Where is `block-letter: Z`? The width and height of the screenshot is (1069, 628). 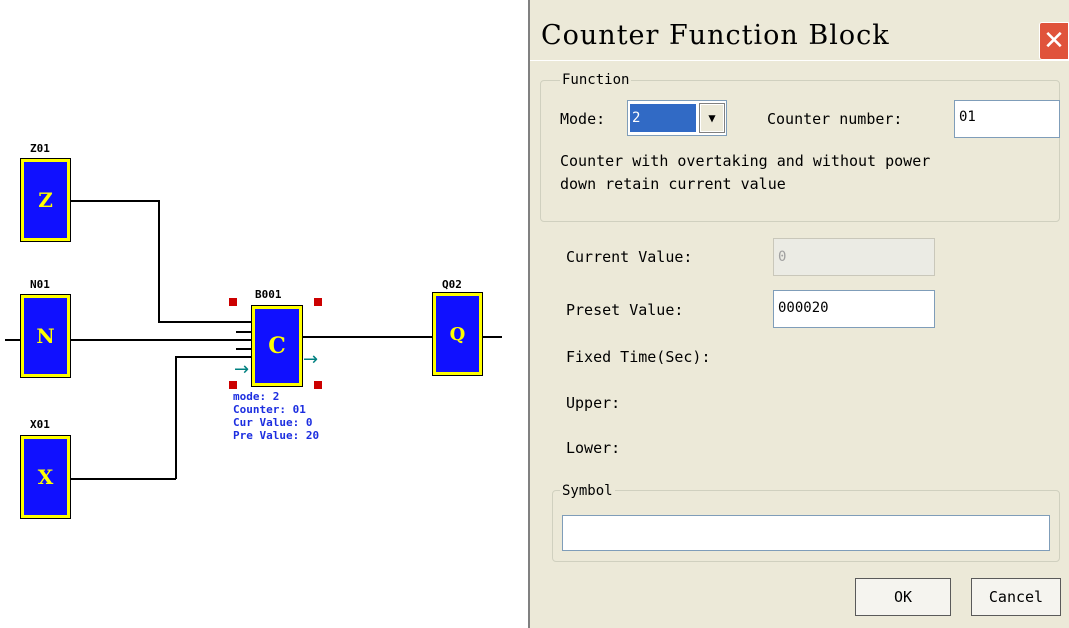
block-letter: Z is located at coordinates (45, 200).